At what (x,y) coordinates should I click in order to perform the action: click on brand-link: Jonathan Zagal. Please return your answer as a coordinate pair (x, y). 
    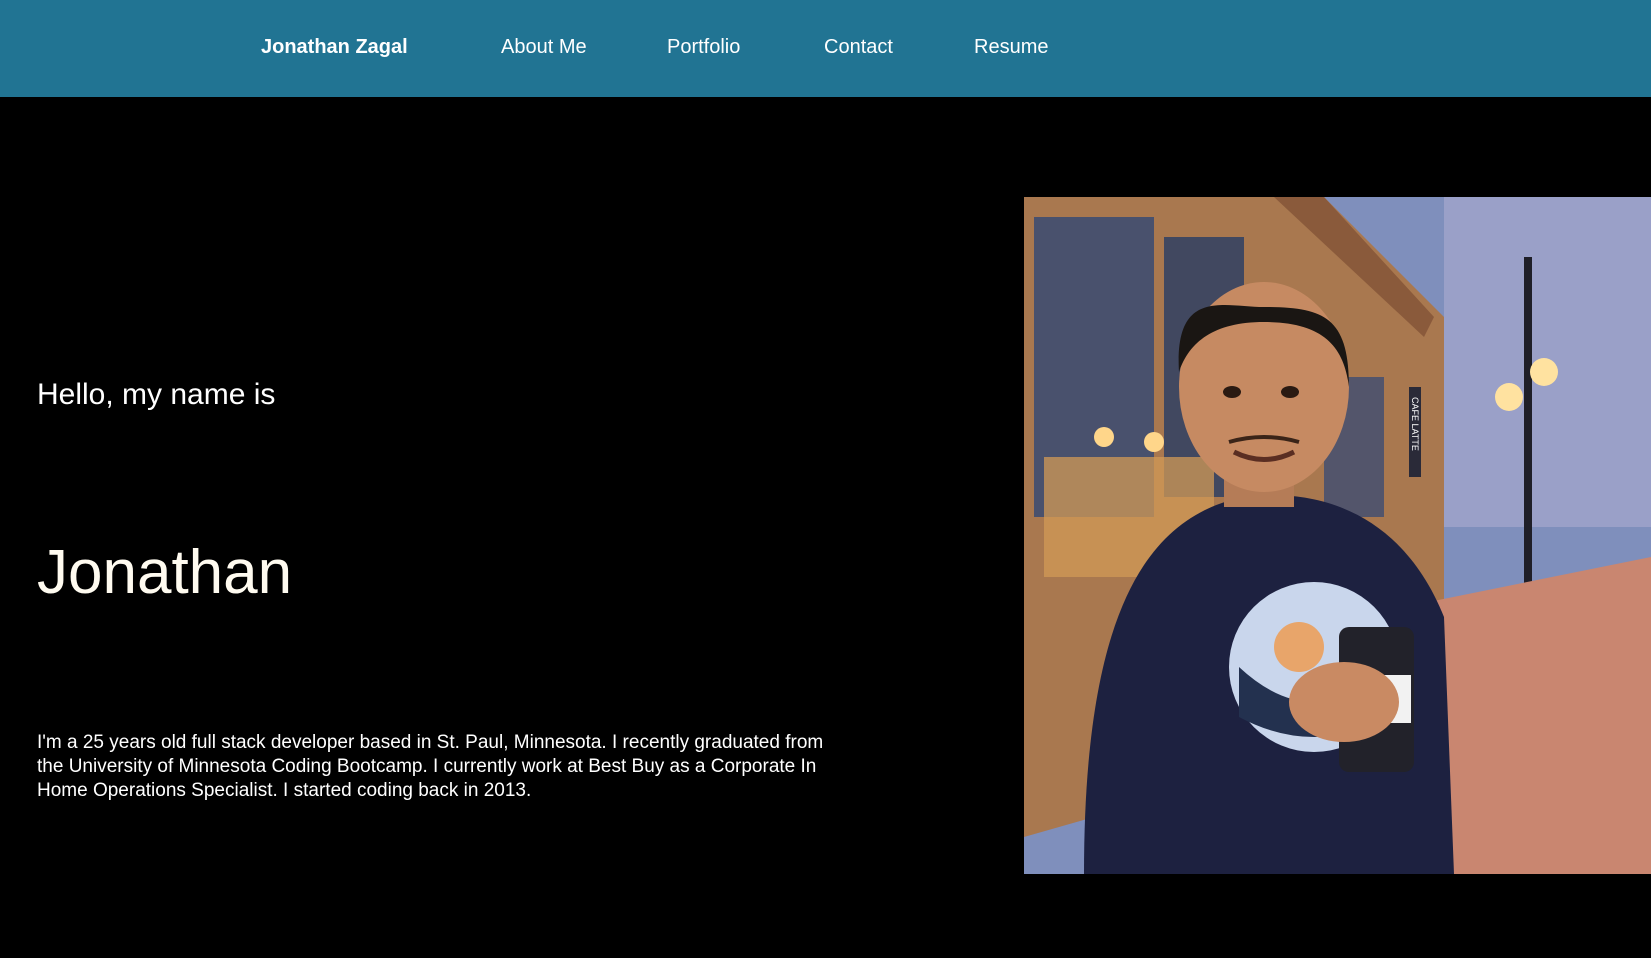
    Looking at the image, I should click on (334, 47).